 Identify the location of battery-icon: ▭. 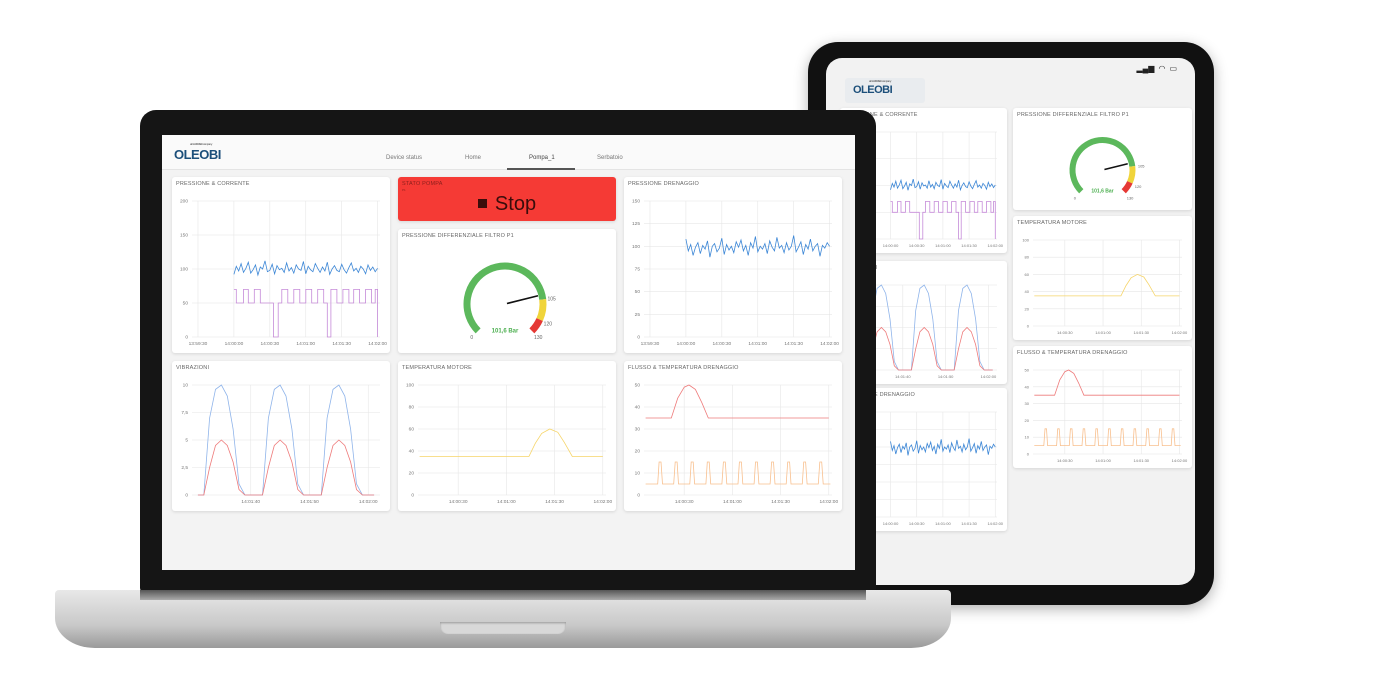
(1173, 68).